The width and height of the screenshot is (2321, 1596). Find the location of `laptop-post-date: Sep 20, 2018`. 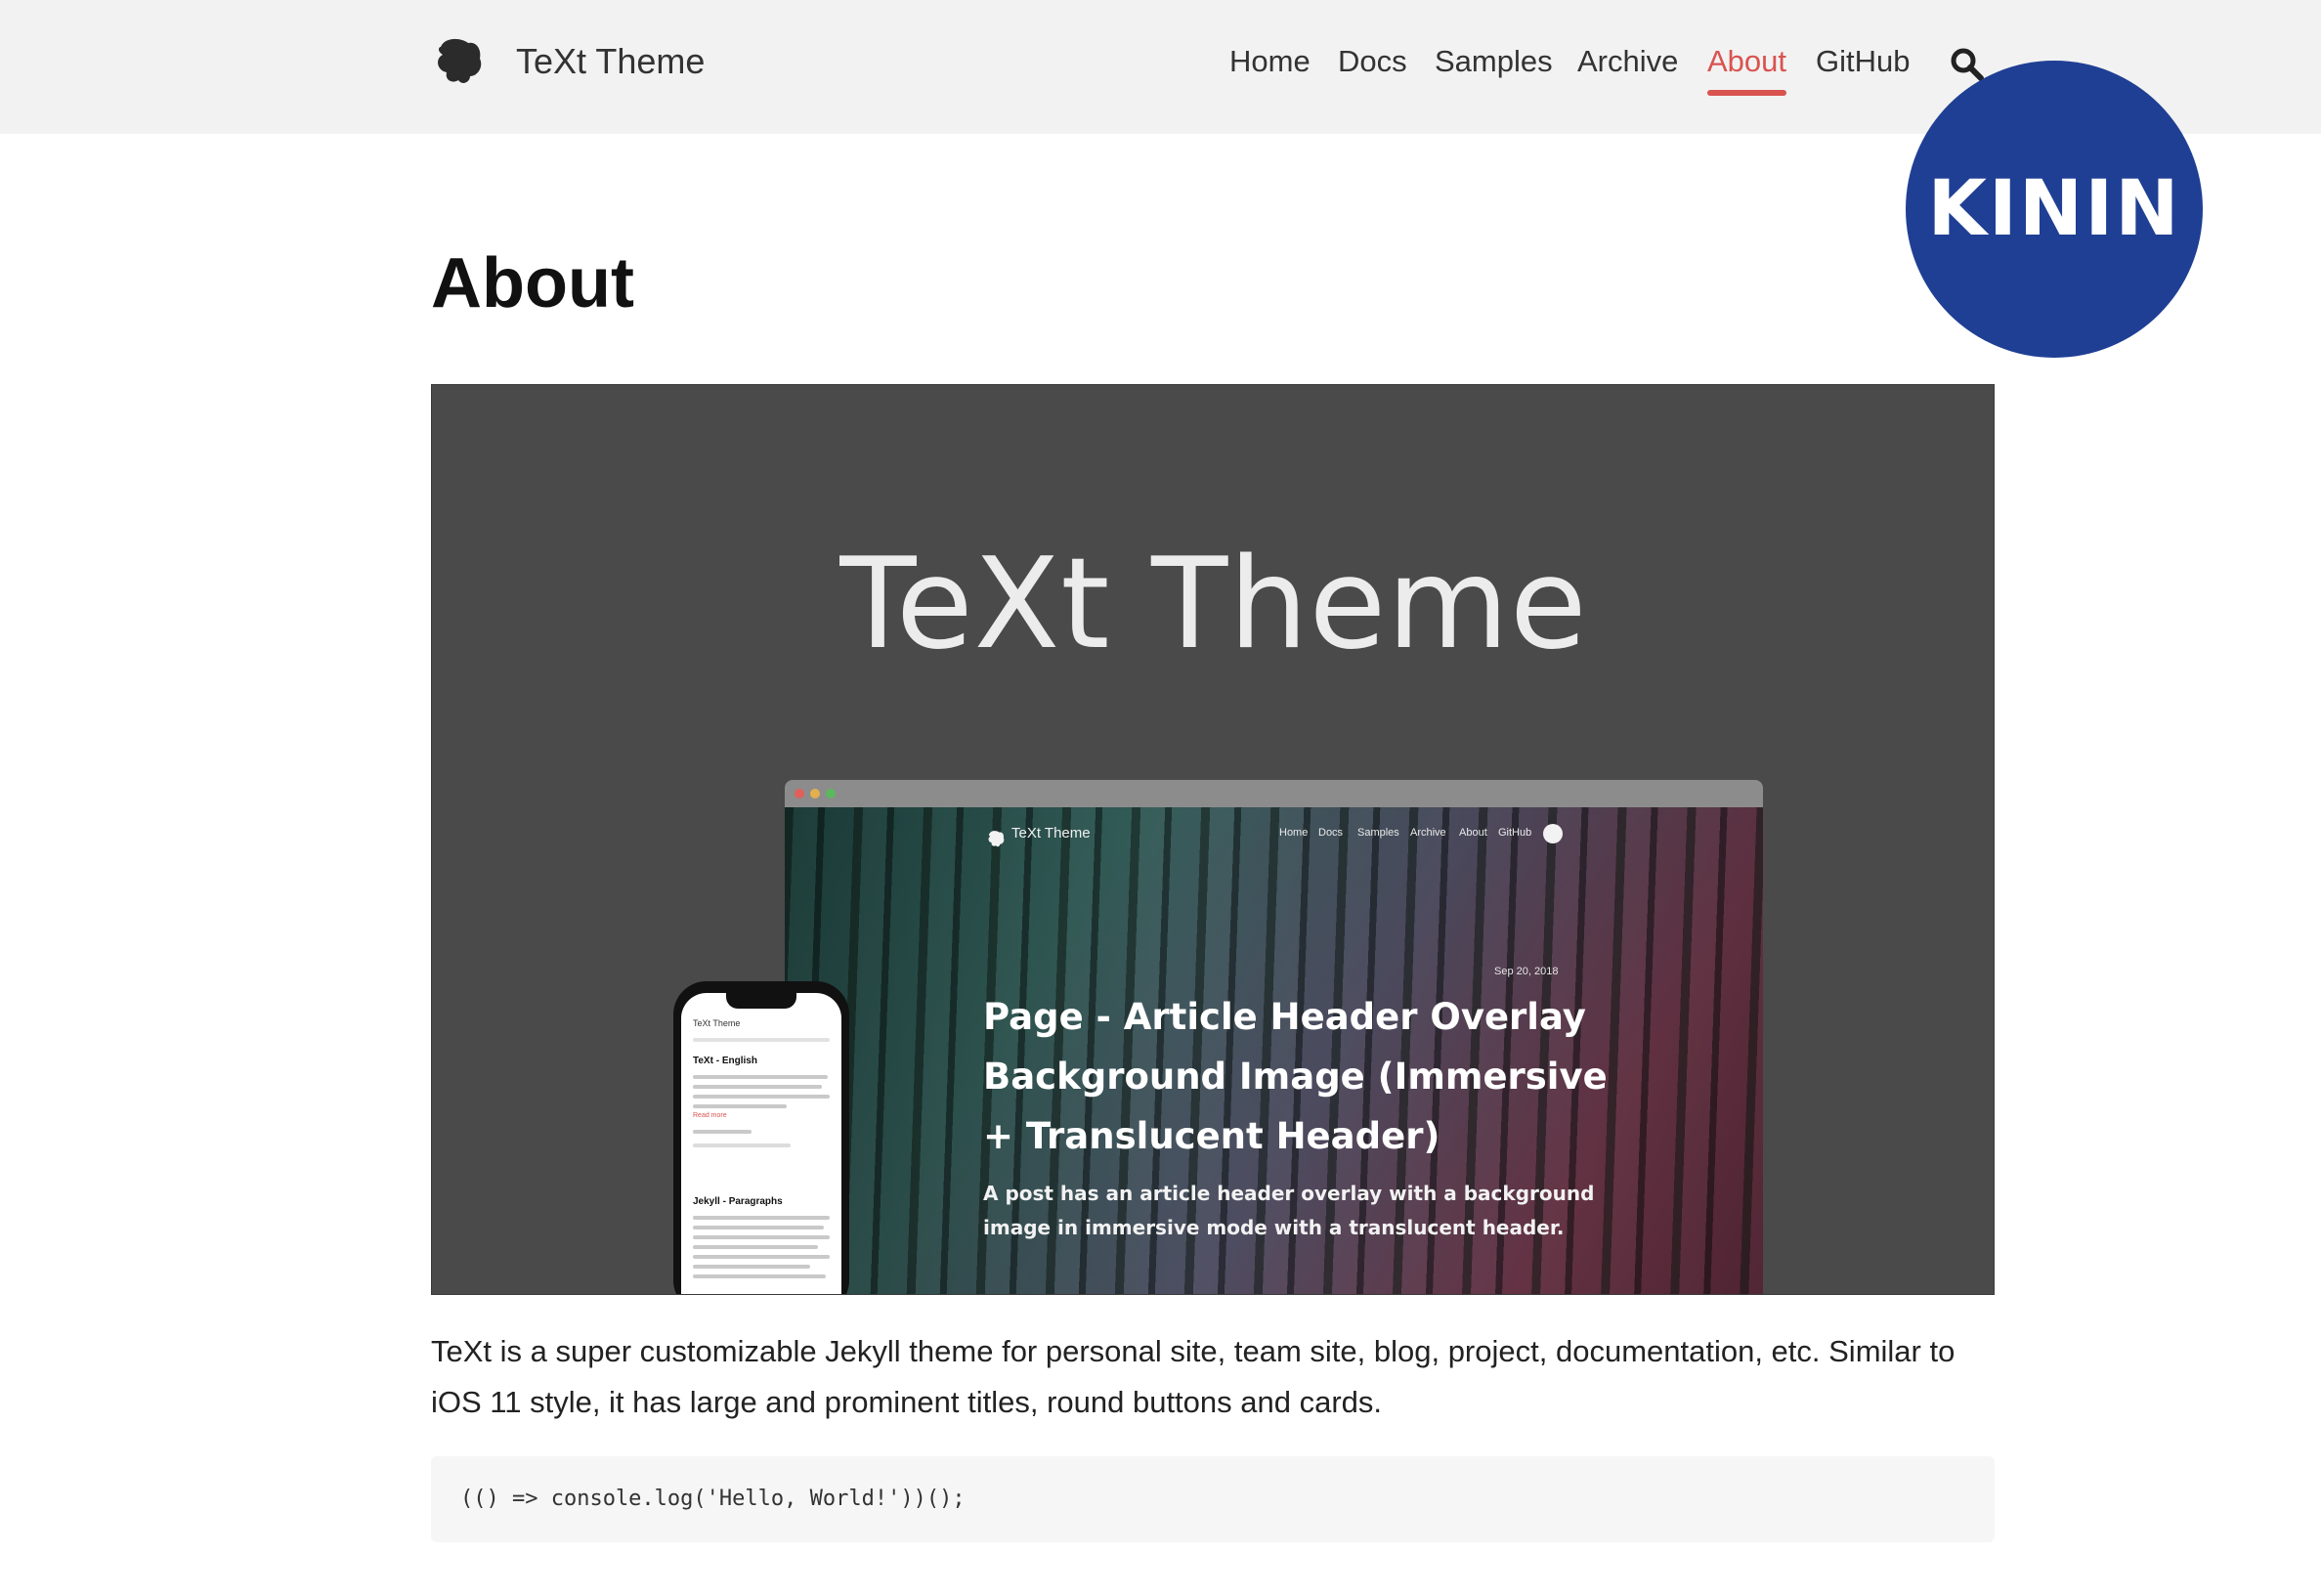

laptop-post-date: Sep 20, 2018 is located at coordinates (1526, 971).